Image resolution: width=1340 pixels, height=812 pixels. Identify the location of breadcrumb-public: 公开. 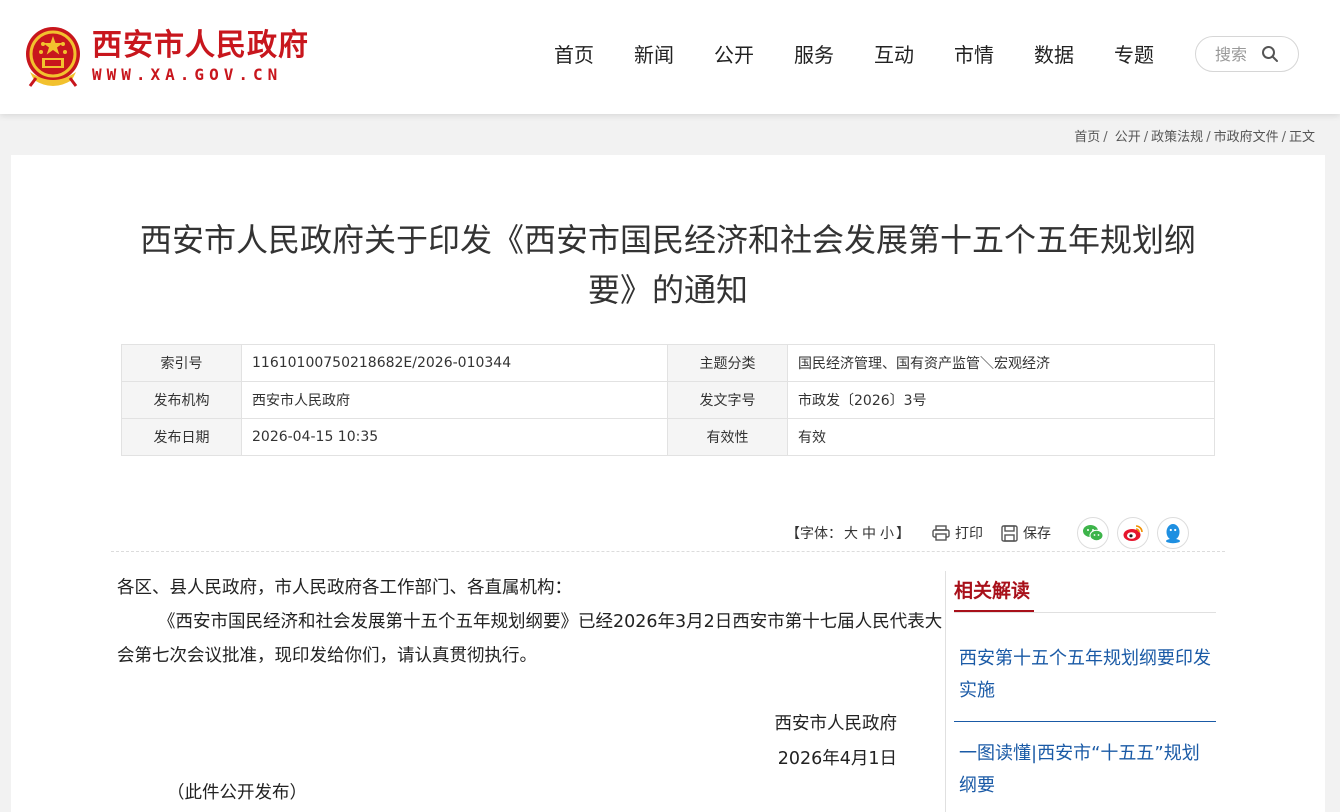
(1128, 137).